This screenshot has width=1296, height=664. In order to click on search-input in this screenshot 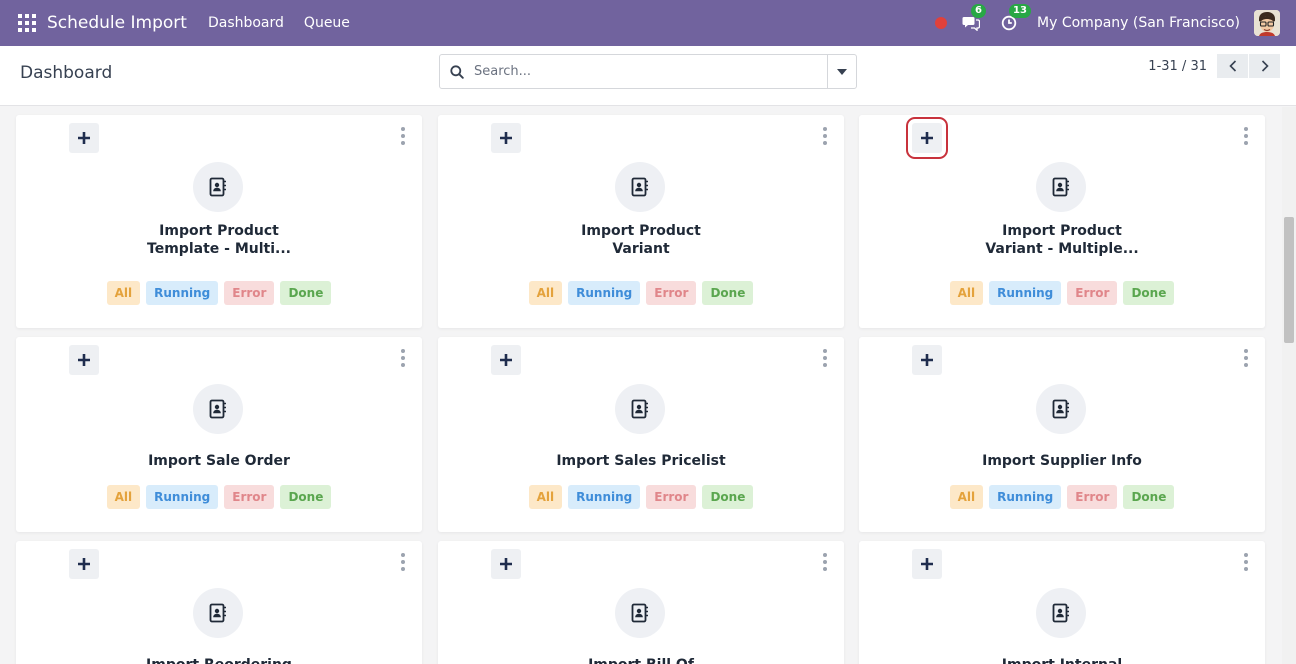, I will do `click(650, 71)`.